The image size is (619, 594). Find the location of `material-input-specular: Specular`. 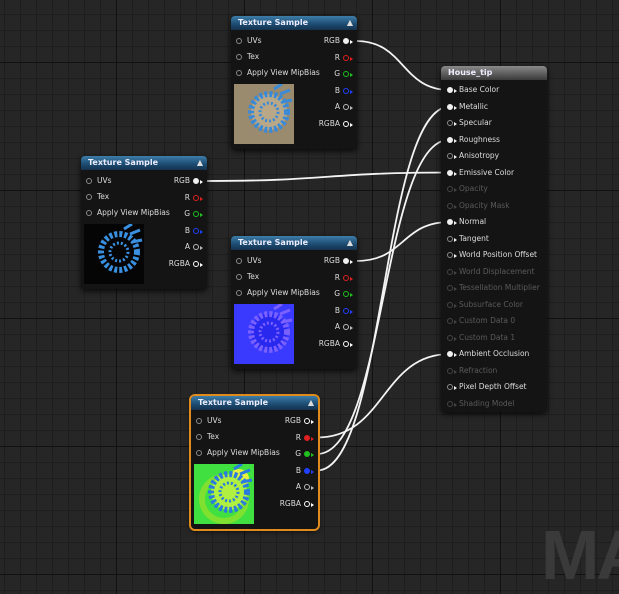

material-input-specular: Specular is located at coordinates (469, 123).